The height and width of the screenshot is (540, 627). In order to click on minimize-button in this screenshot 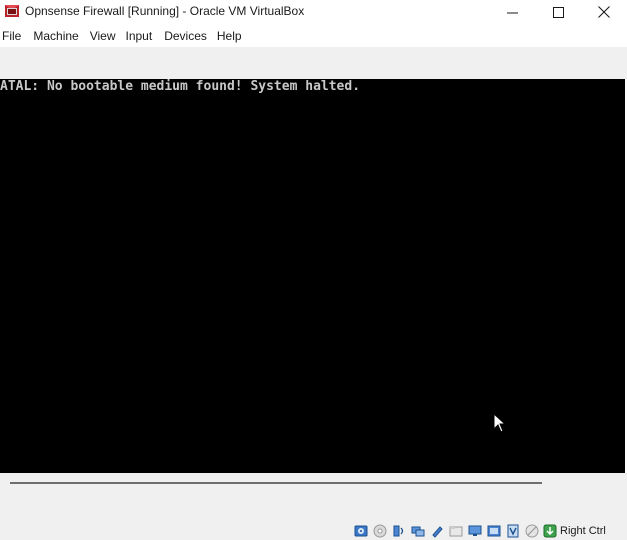, I will do `click(512, 12)`.